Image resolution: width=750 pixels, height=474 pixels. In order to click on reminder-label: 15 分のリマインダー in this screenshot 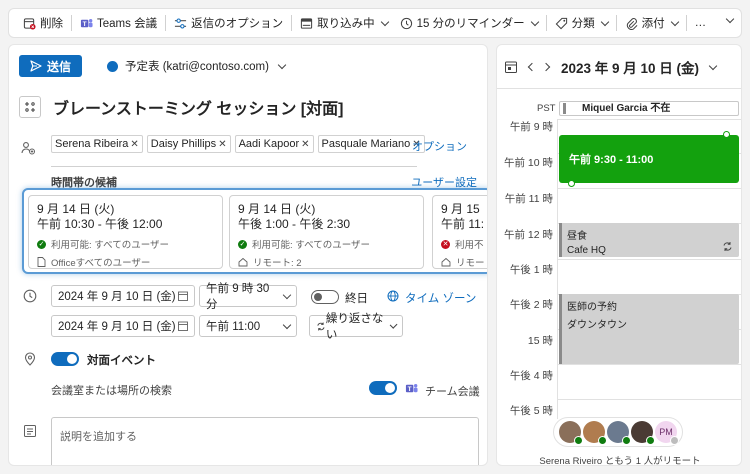, I will do `click(470, 24)`.